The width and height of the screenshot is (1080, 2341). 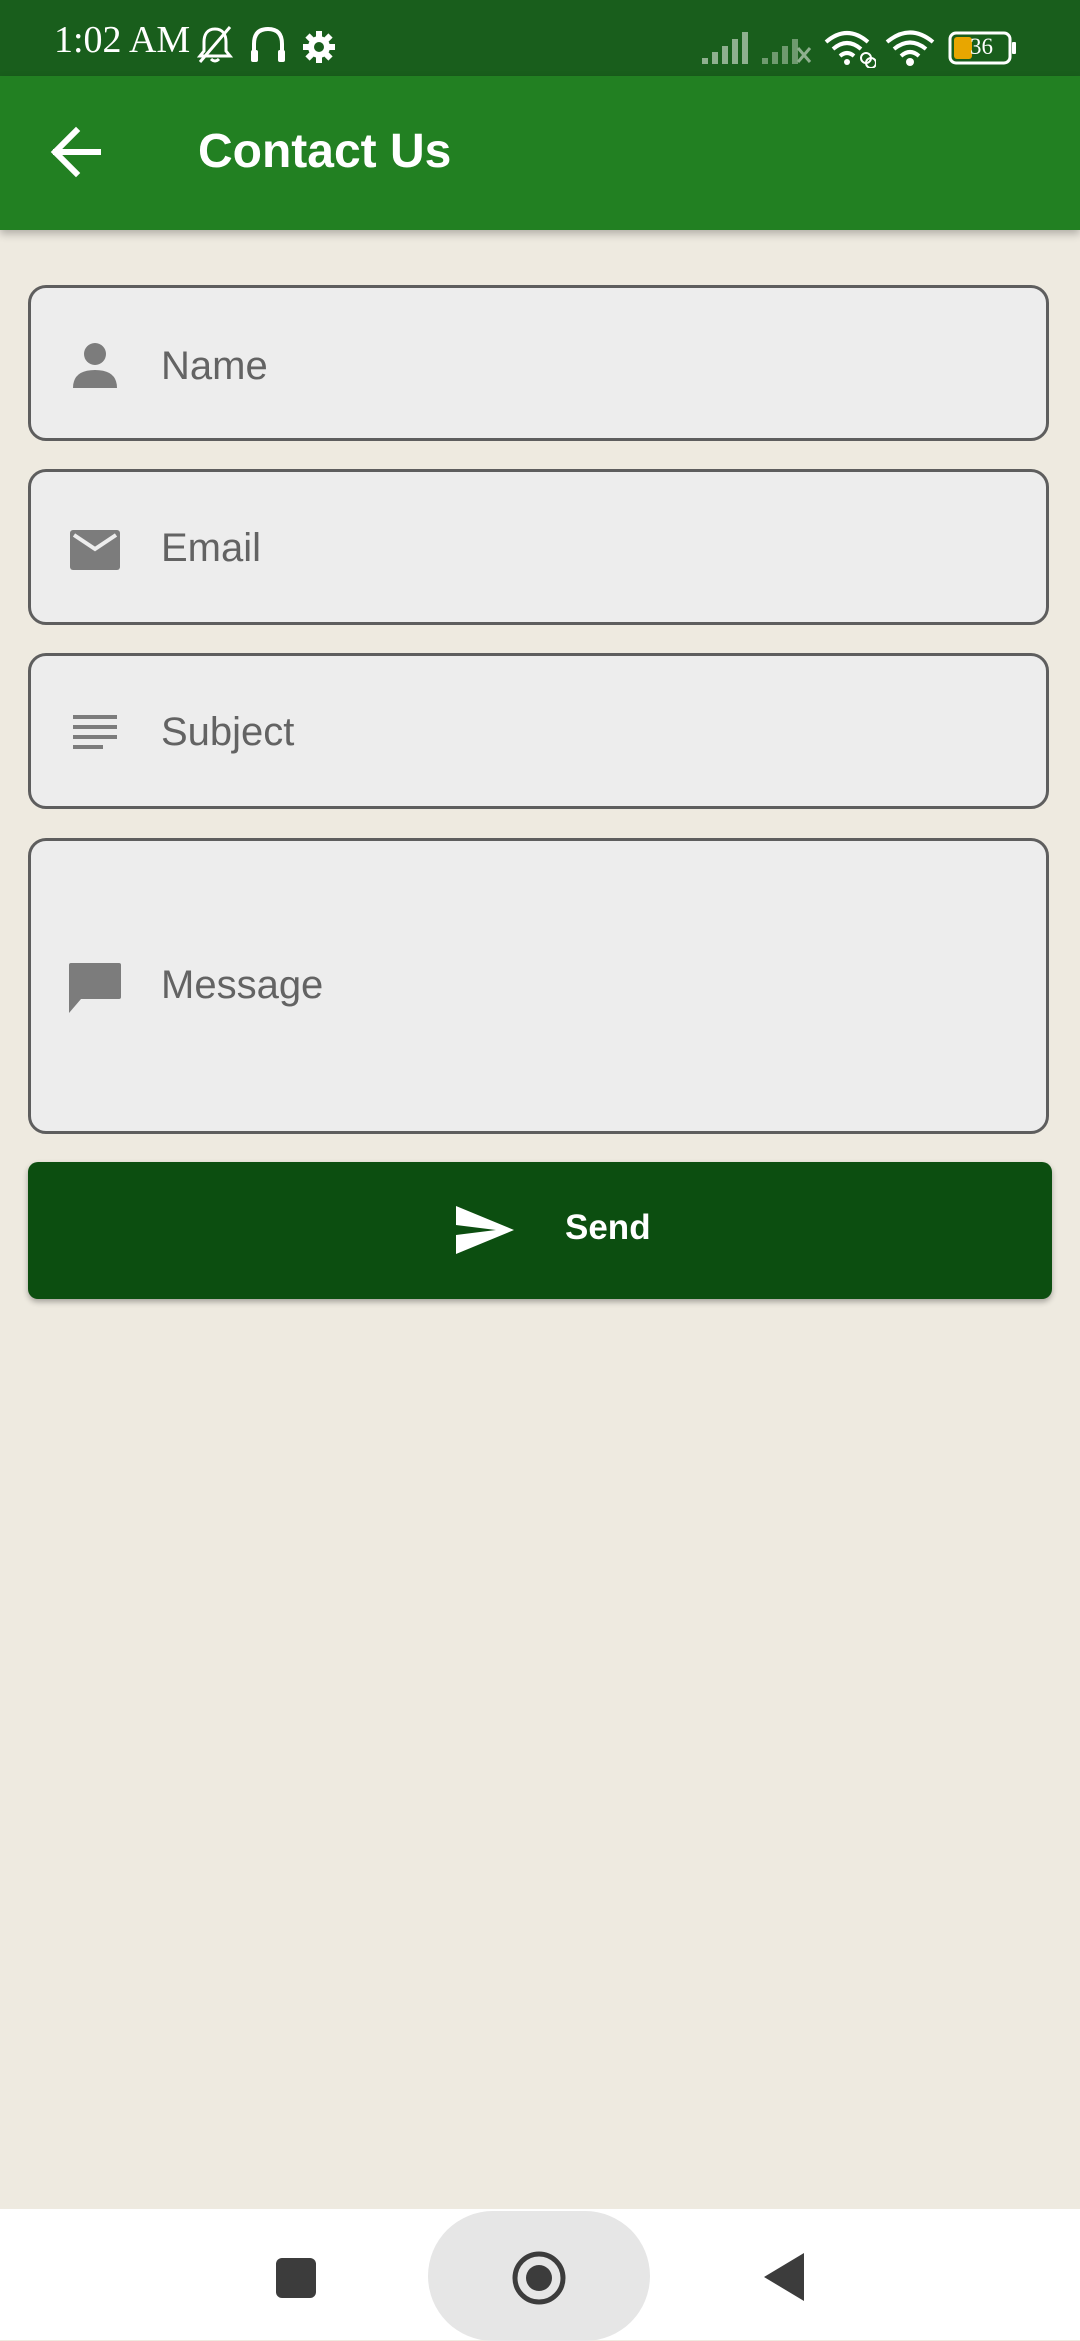 I want to click on headset-icon, so click(x=268, y=44).